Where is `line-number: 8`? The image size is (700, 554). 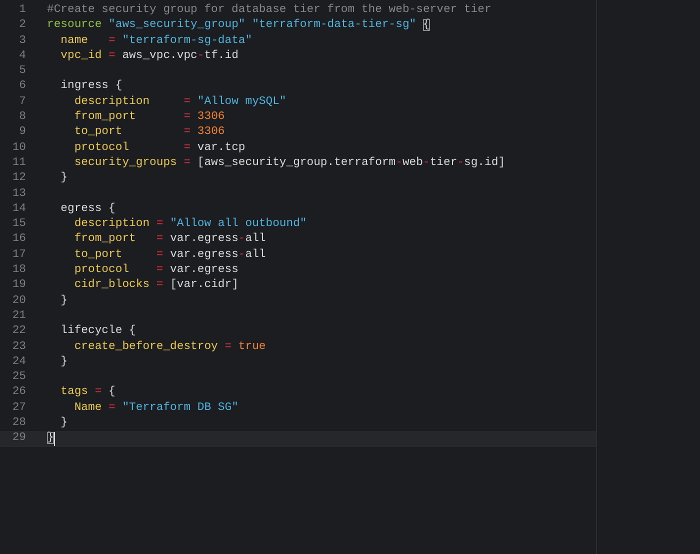 line-number: 8 is located at coordinates (22, 118).